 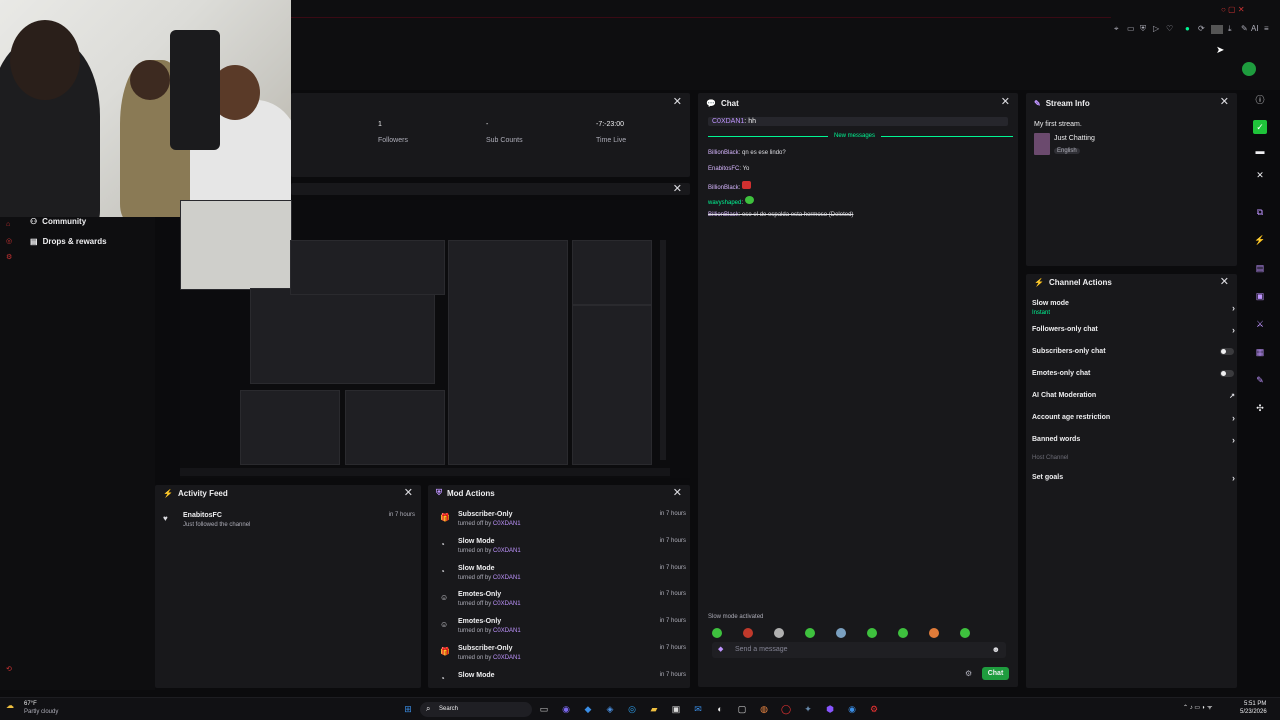 What do you see at coordinates (1116, 29) in the screenshot?
I see `bookmark-icon: ⌖` at bounding box center [1116, 29].